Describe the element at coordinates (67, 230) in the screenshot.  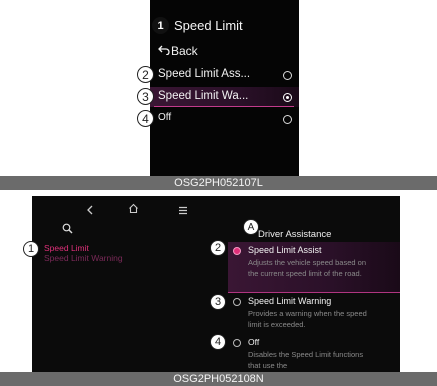
I see `search-icon` at that location.